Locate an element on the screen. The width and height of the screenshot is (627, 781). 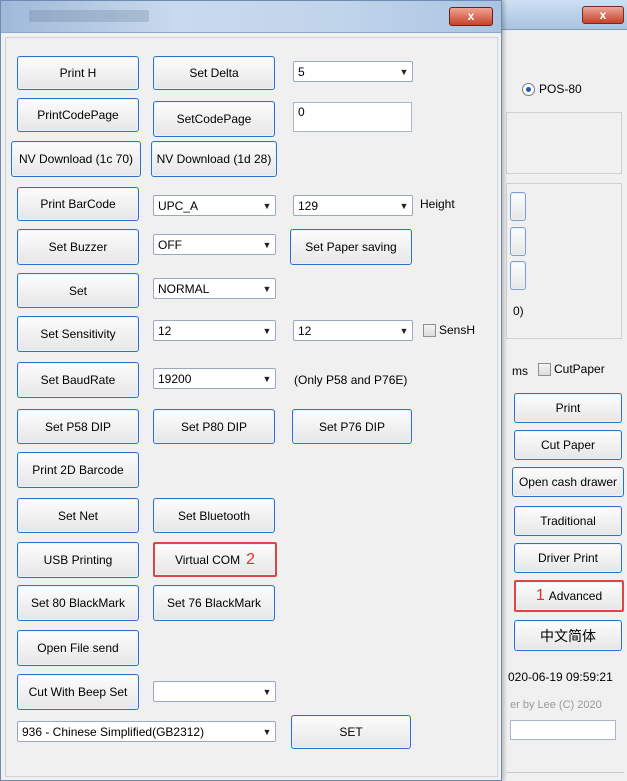
print-barcode-button: Print BarCode is located at coordinates (78, 204).